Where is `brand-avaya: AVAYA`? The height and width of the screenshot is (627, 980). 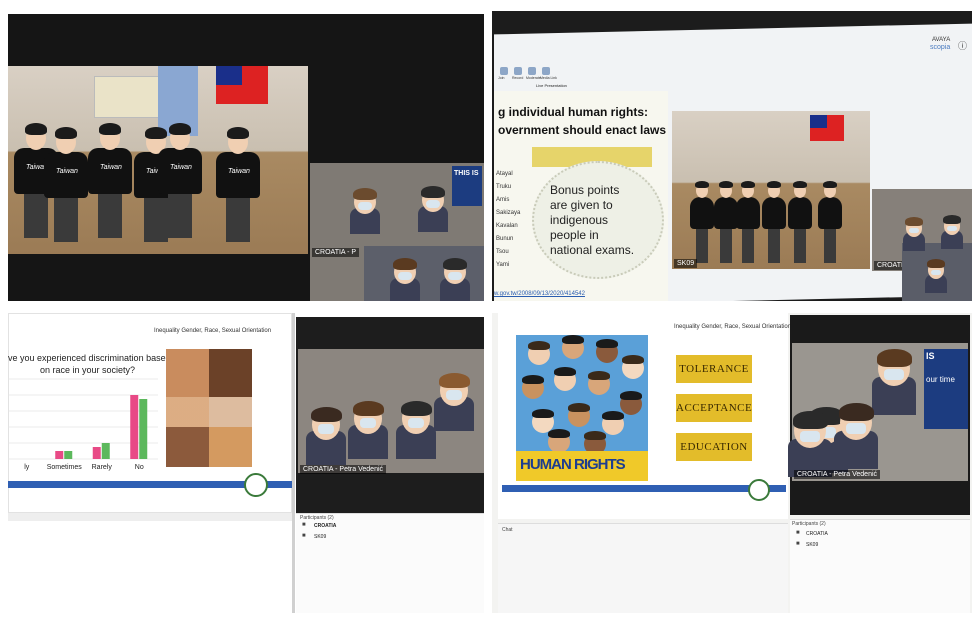 brand-avaya: AVAYA is located at coordinates (941, 40).